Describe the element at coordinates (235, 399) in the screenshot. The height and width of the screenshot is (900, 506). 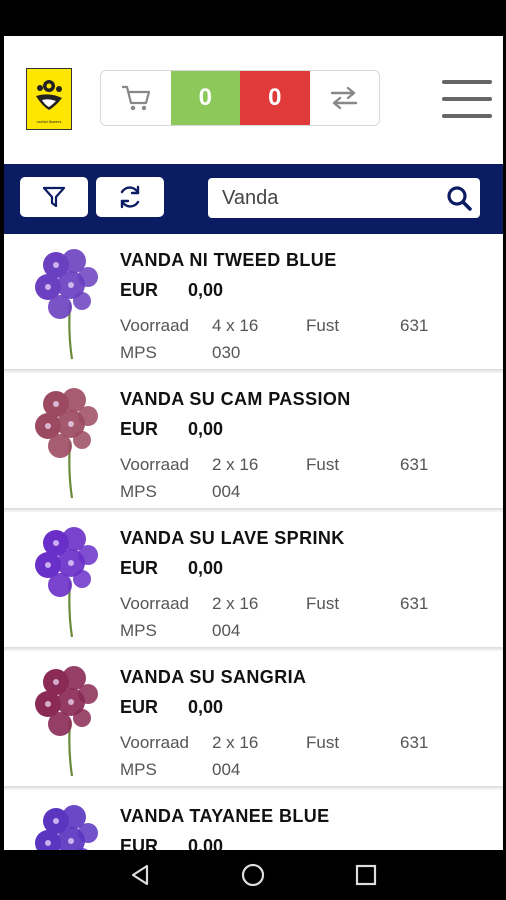
I see `product-name: VANDA SU CAM PASSION` at that location.